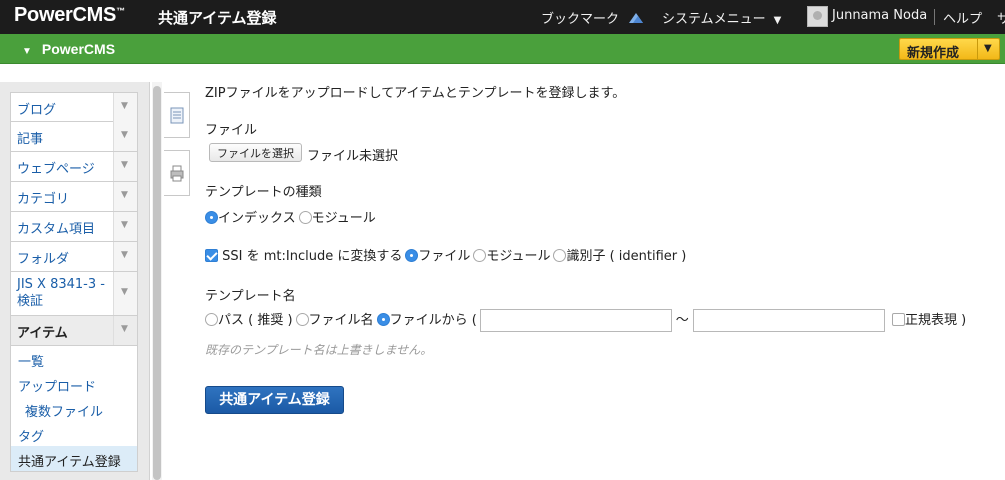 Image resolution: width=1005 pixels, height=480 pixels. Describe the element at coordinates (74, 433) in the screenshot. I see `submenu-item-tags: タグ` at that location.